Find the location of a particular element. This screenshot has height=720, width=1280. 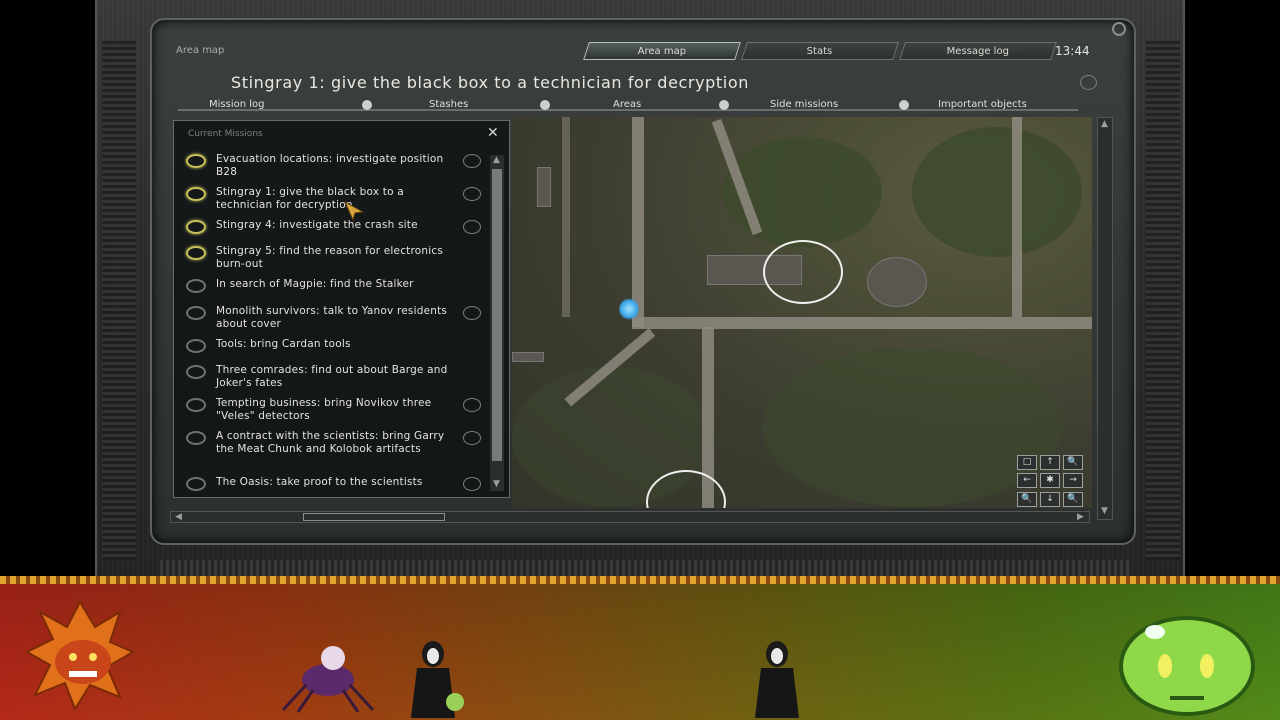

center-player-button: ✱ is located at coordinates (1050, 481).